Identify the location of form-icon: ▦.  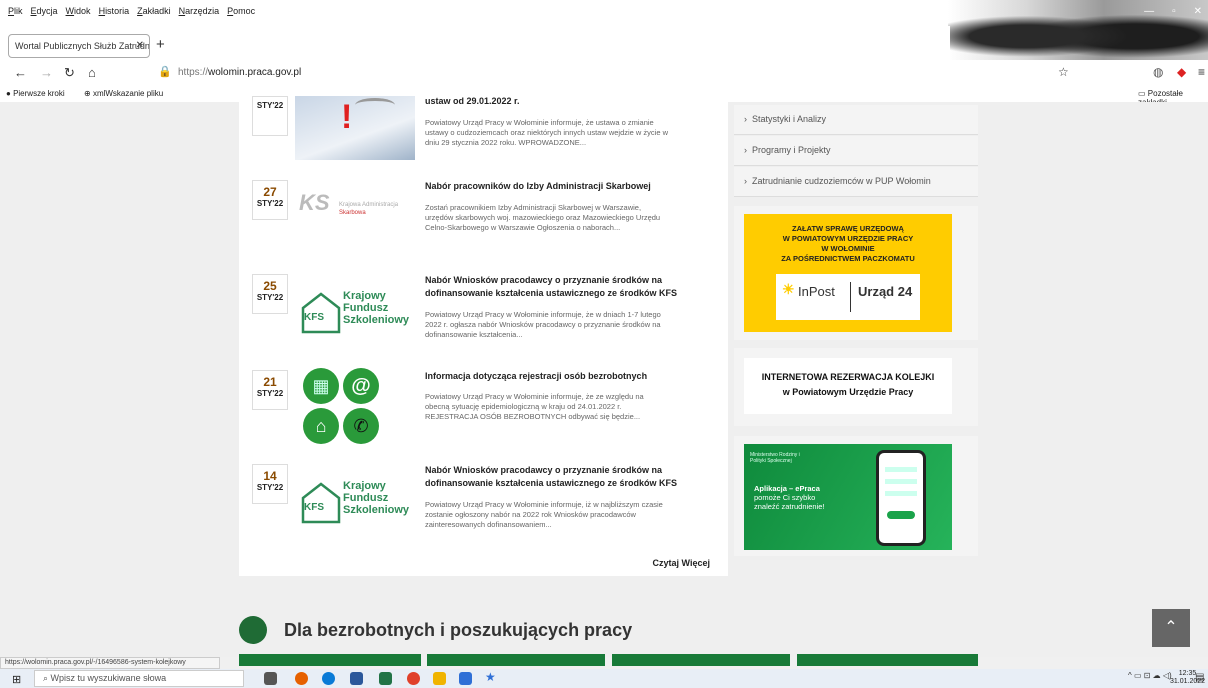
(321, 386).